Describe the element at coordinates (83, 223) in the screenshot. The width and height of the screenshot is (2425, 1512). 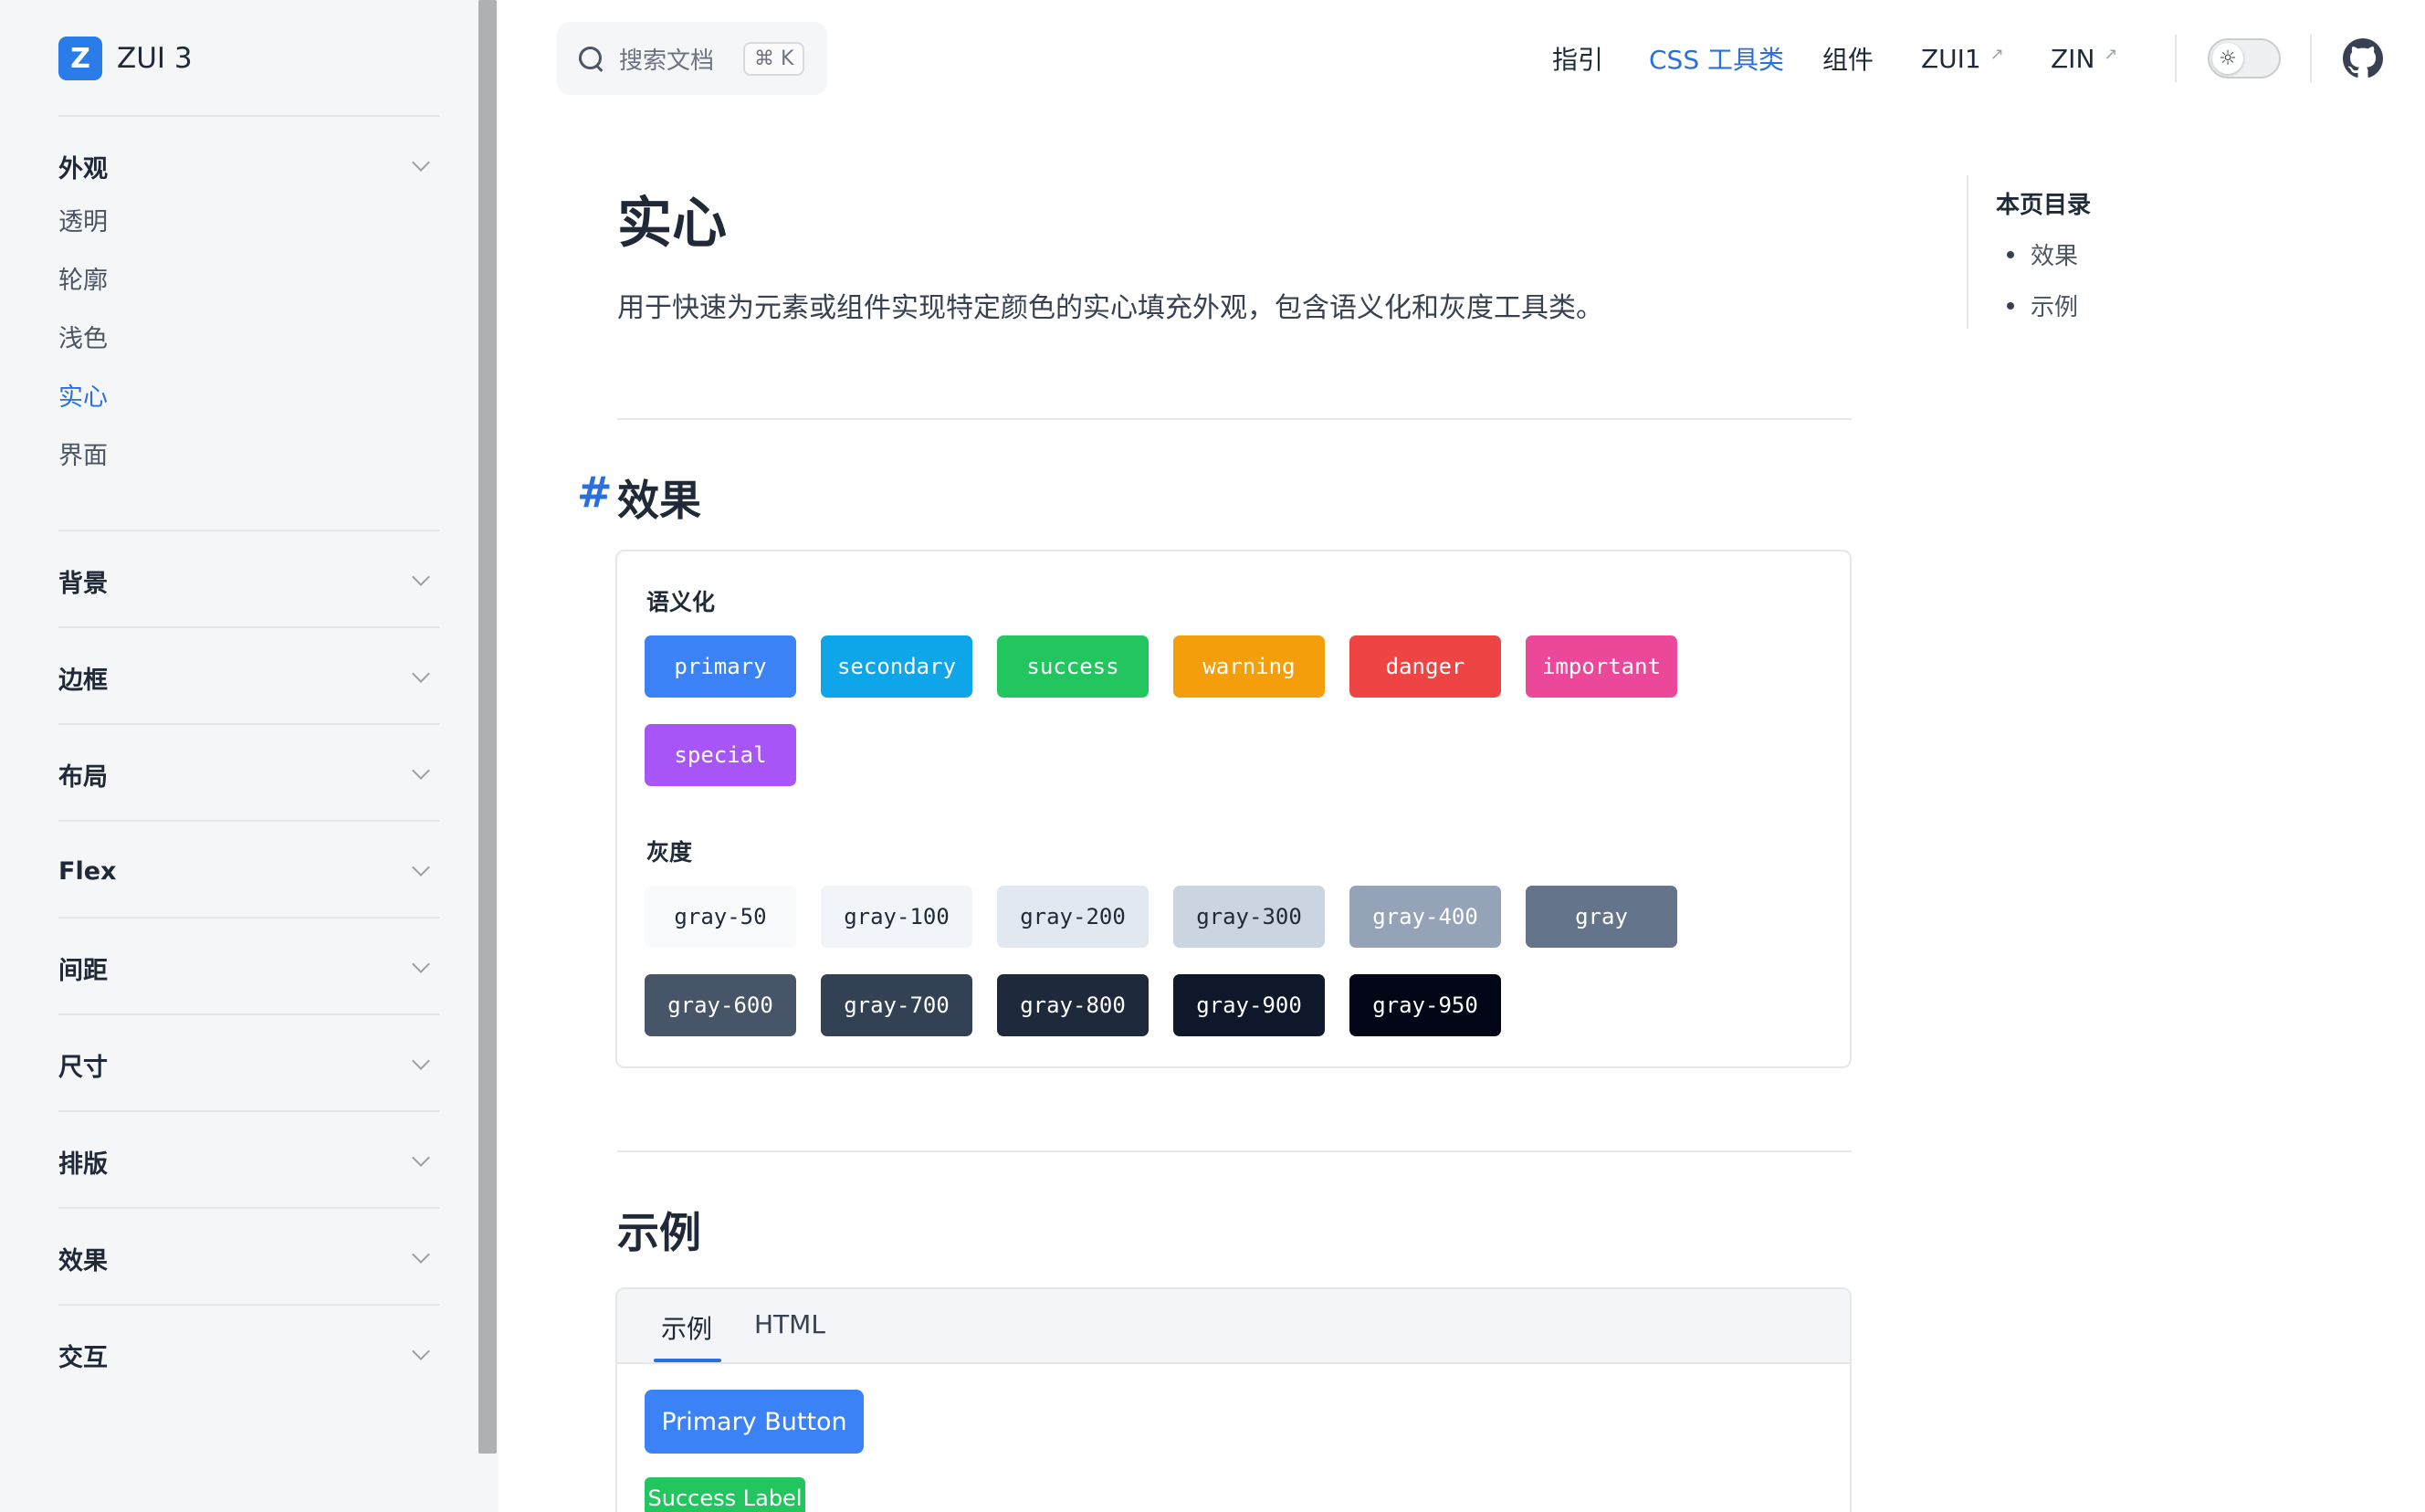
I see `sidebar-item-transparent: 透明` at that location.